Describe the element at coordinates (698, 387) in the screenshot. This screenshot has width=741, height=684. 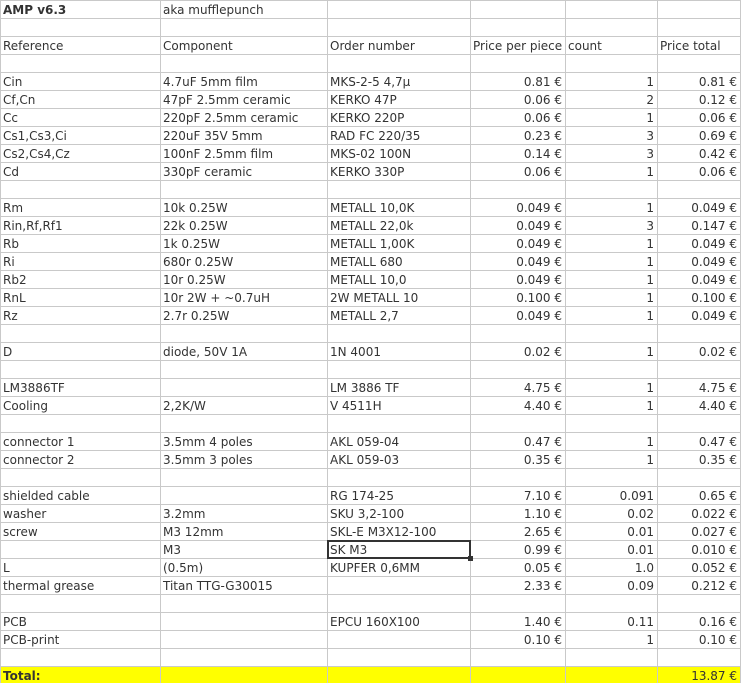
I see `cell-price-total: 4.75 €` at that location.